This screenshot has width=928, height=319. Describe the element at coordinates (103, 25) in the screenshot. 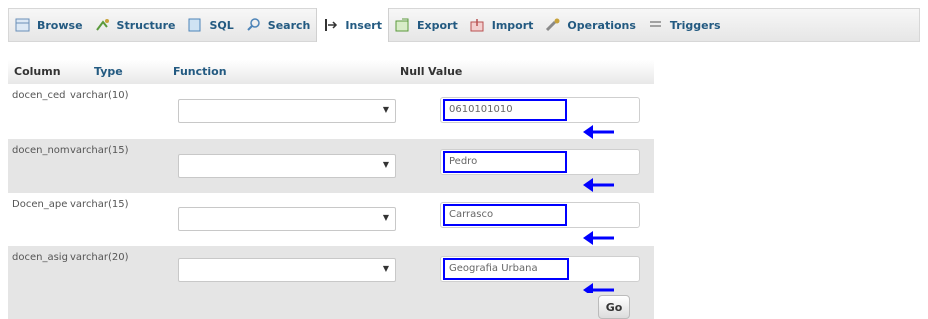

I see `structure-icon` at that location.